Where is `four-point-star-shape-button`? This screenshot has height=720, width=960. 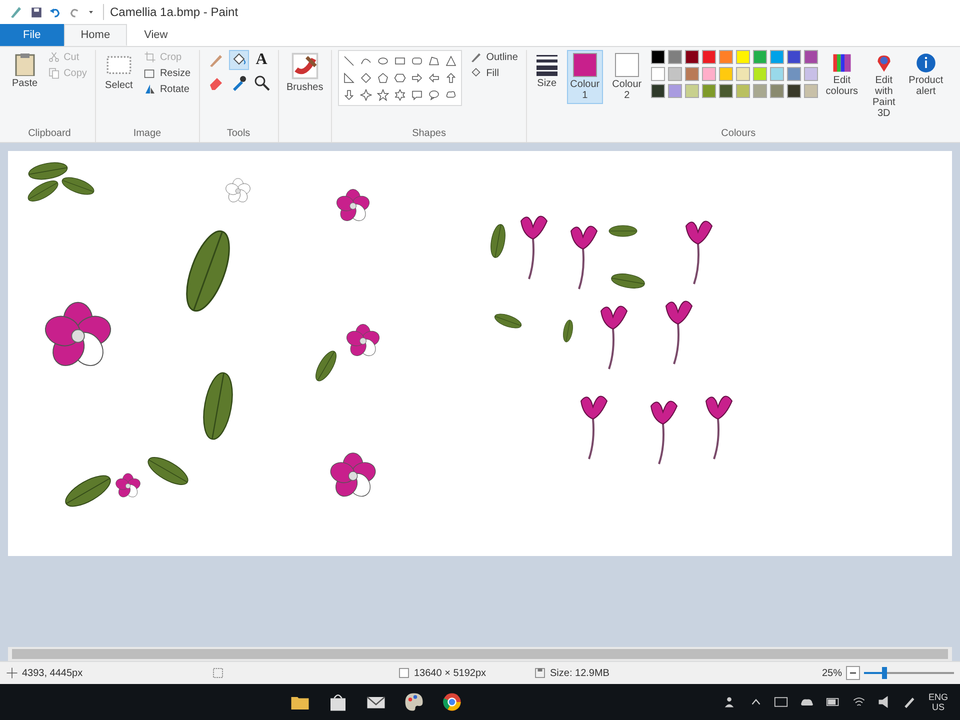 four-point-star-shape-button is located at coordinates (366, 95).